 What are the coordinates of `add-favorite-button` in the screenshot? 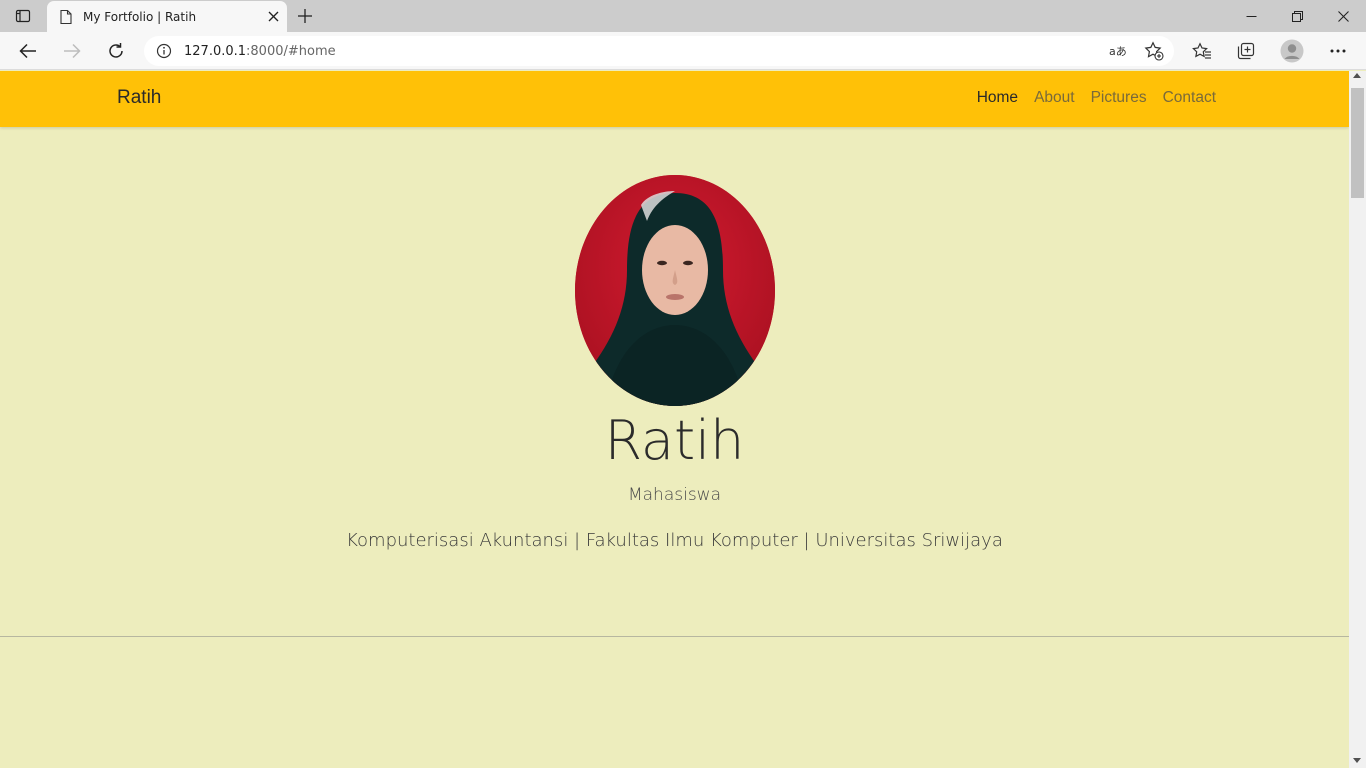 It's located at (1154, 51).